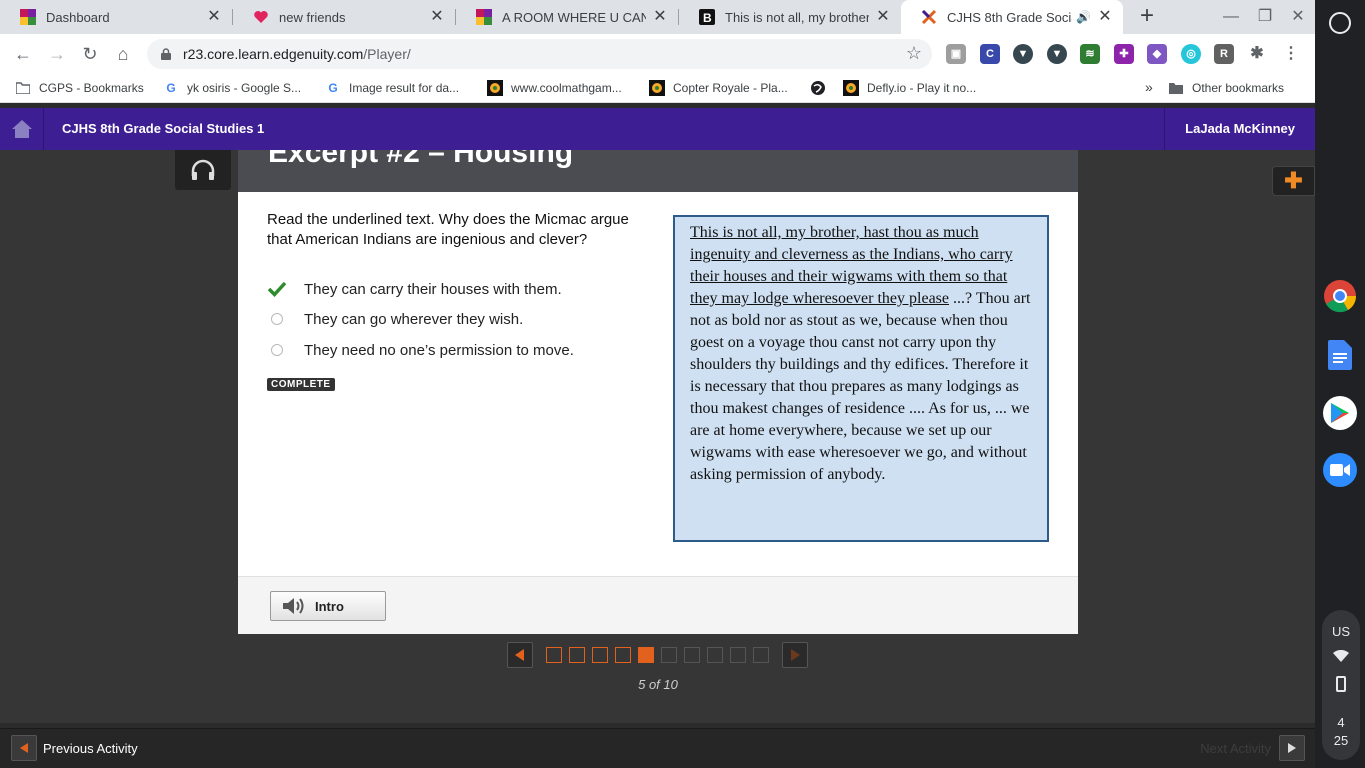 This screenshot has width=1365, height=768. What do you see at coordinates (707, 18) in the screenshot?
I see `svg-text: B` at bounding box center [707, 18].